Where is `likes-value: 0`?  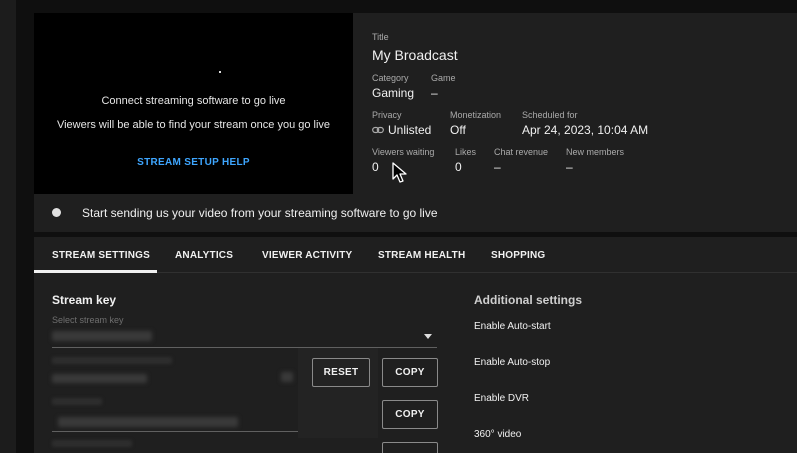 likes-value: 0 is located at coordinates (458, 167).